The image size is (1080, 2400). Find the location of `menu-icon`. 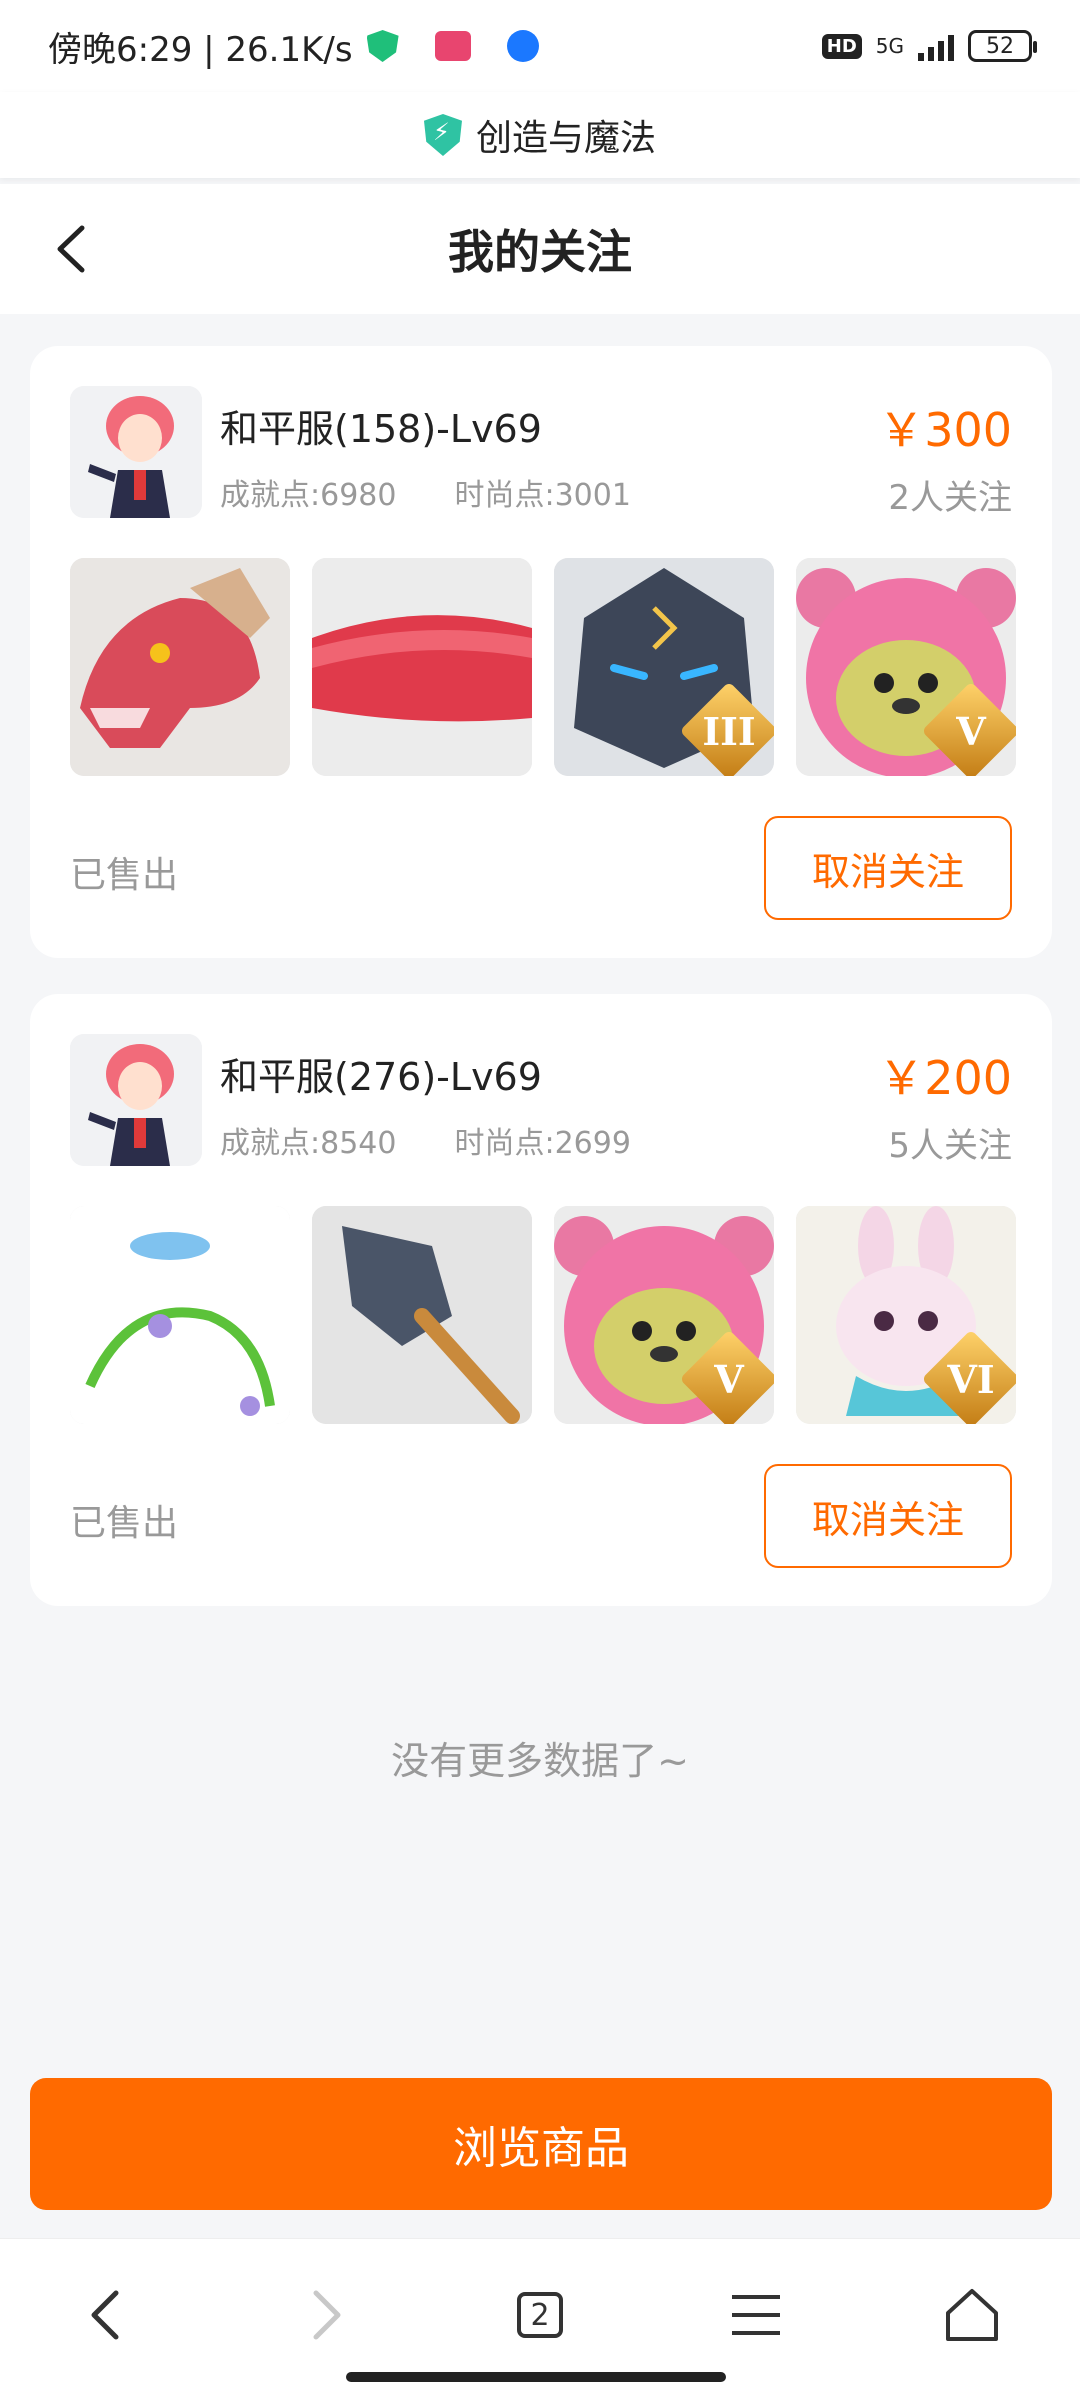

menu-icon is located at coordinates (756, 2315).